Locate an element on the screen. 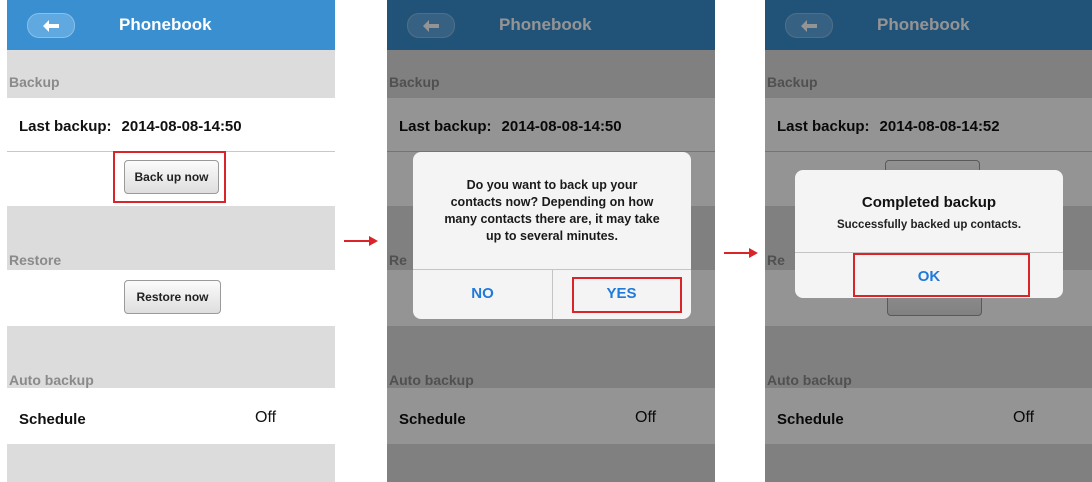 Image resolution: width=1092 pixels, height=482 pixels. backup-section-label: Backup is located at coordinates (34, 82).